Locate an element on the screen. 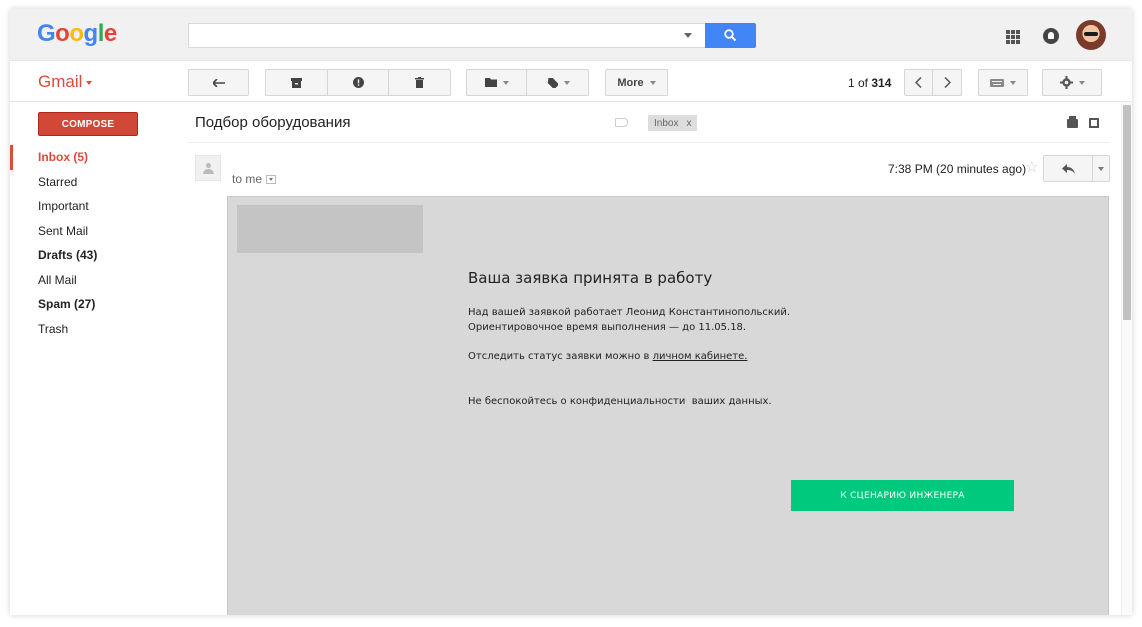  search-button is located at coordinates (730, 35).